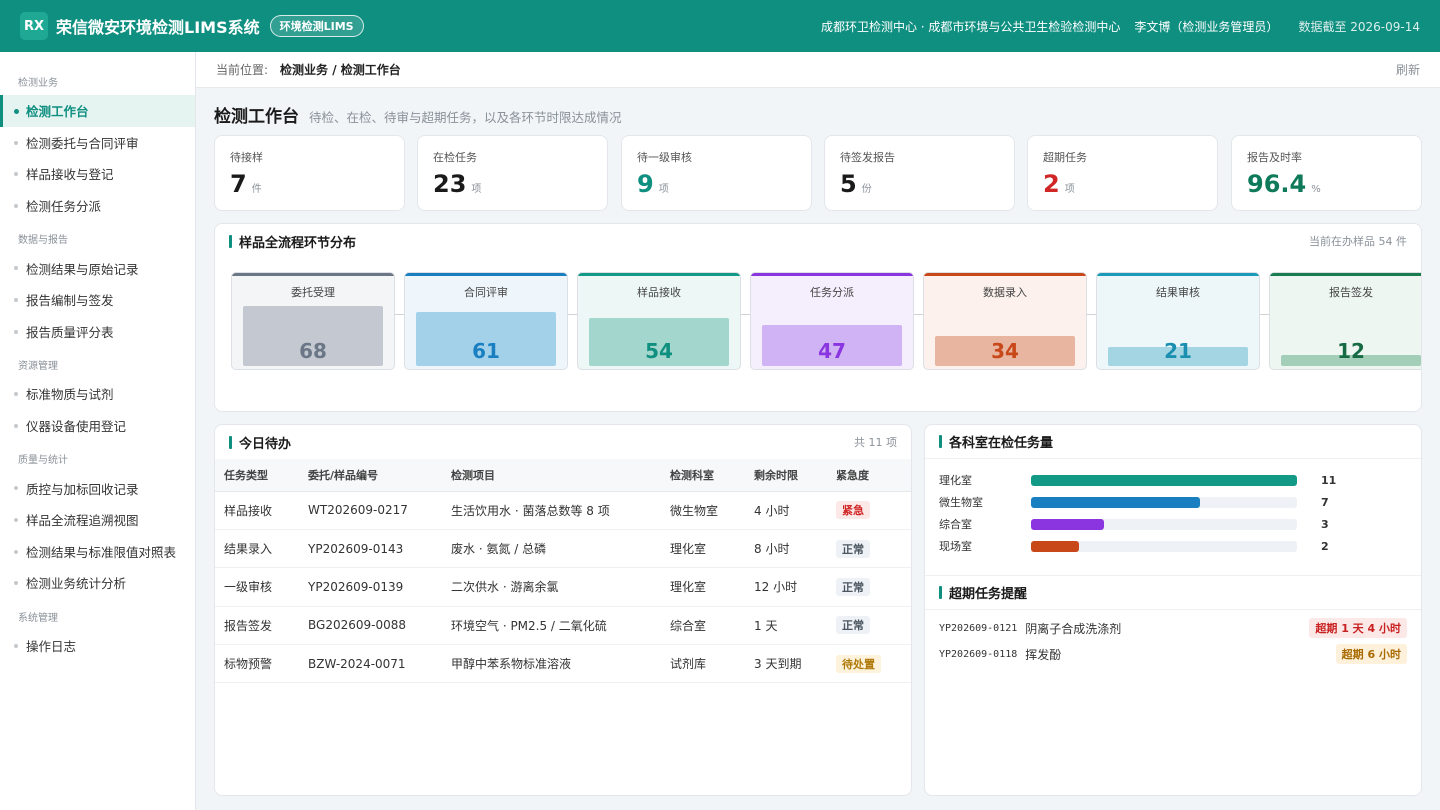 The height and width of the screenshot is (810, 1440). What do you see at coordinates (298, 243) in the screenshot?
I see `flow-title: 样品全流程环节分布` at bounding box center [298, 243].